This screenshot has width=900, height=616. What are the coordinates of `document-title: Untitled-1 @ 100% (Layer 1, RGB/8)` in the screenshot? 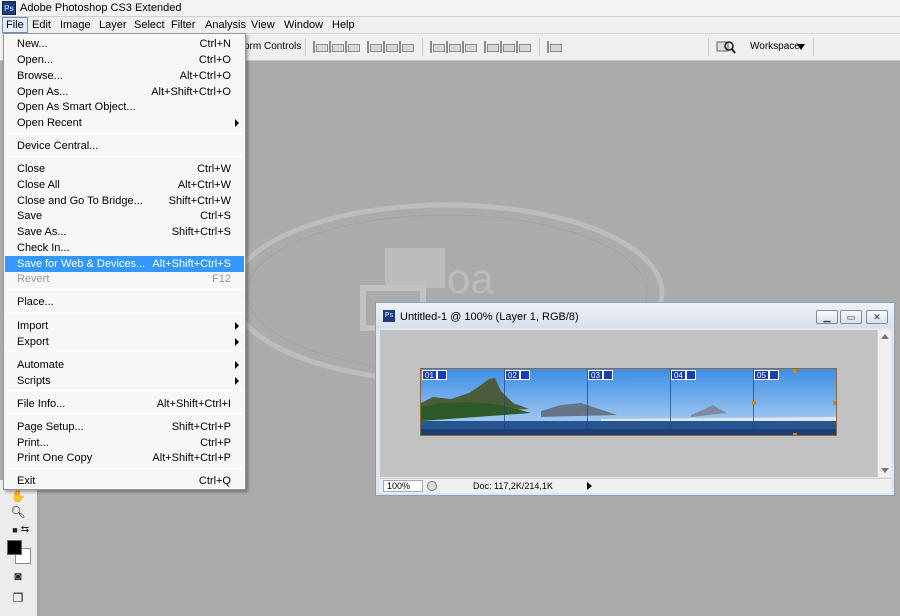 It's located at (489, 317).